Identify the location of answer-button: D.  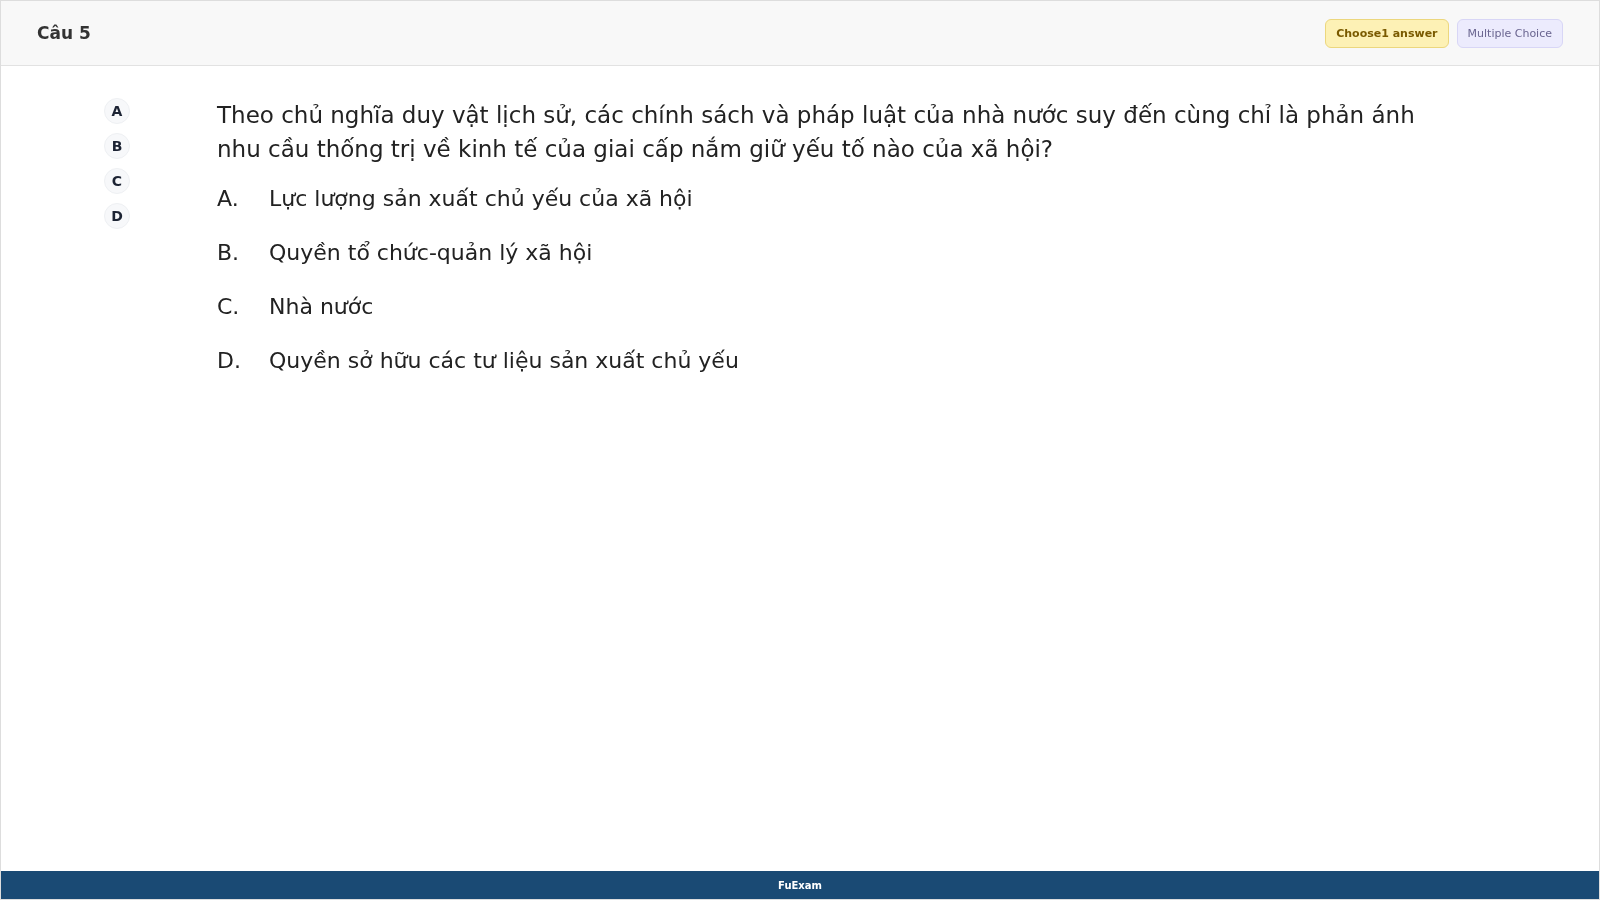
(117, 216).